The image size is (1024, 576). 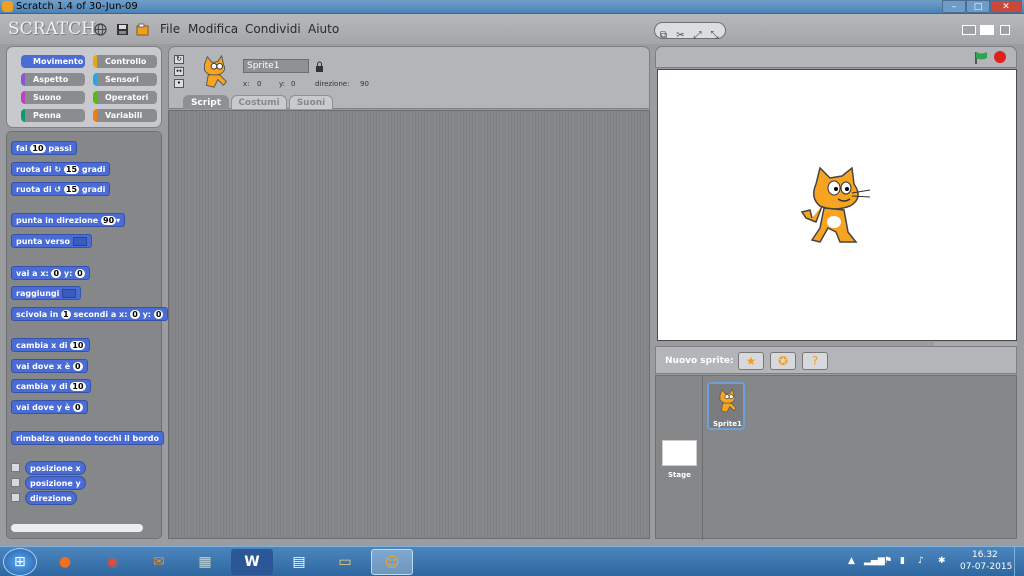 What do you see at coordinates (276, 66) in the screenshot?
I see `sprite-name-field: Sprite1` at bounding box center [276, 66].